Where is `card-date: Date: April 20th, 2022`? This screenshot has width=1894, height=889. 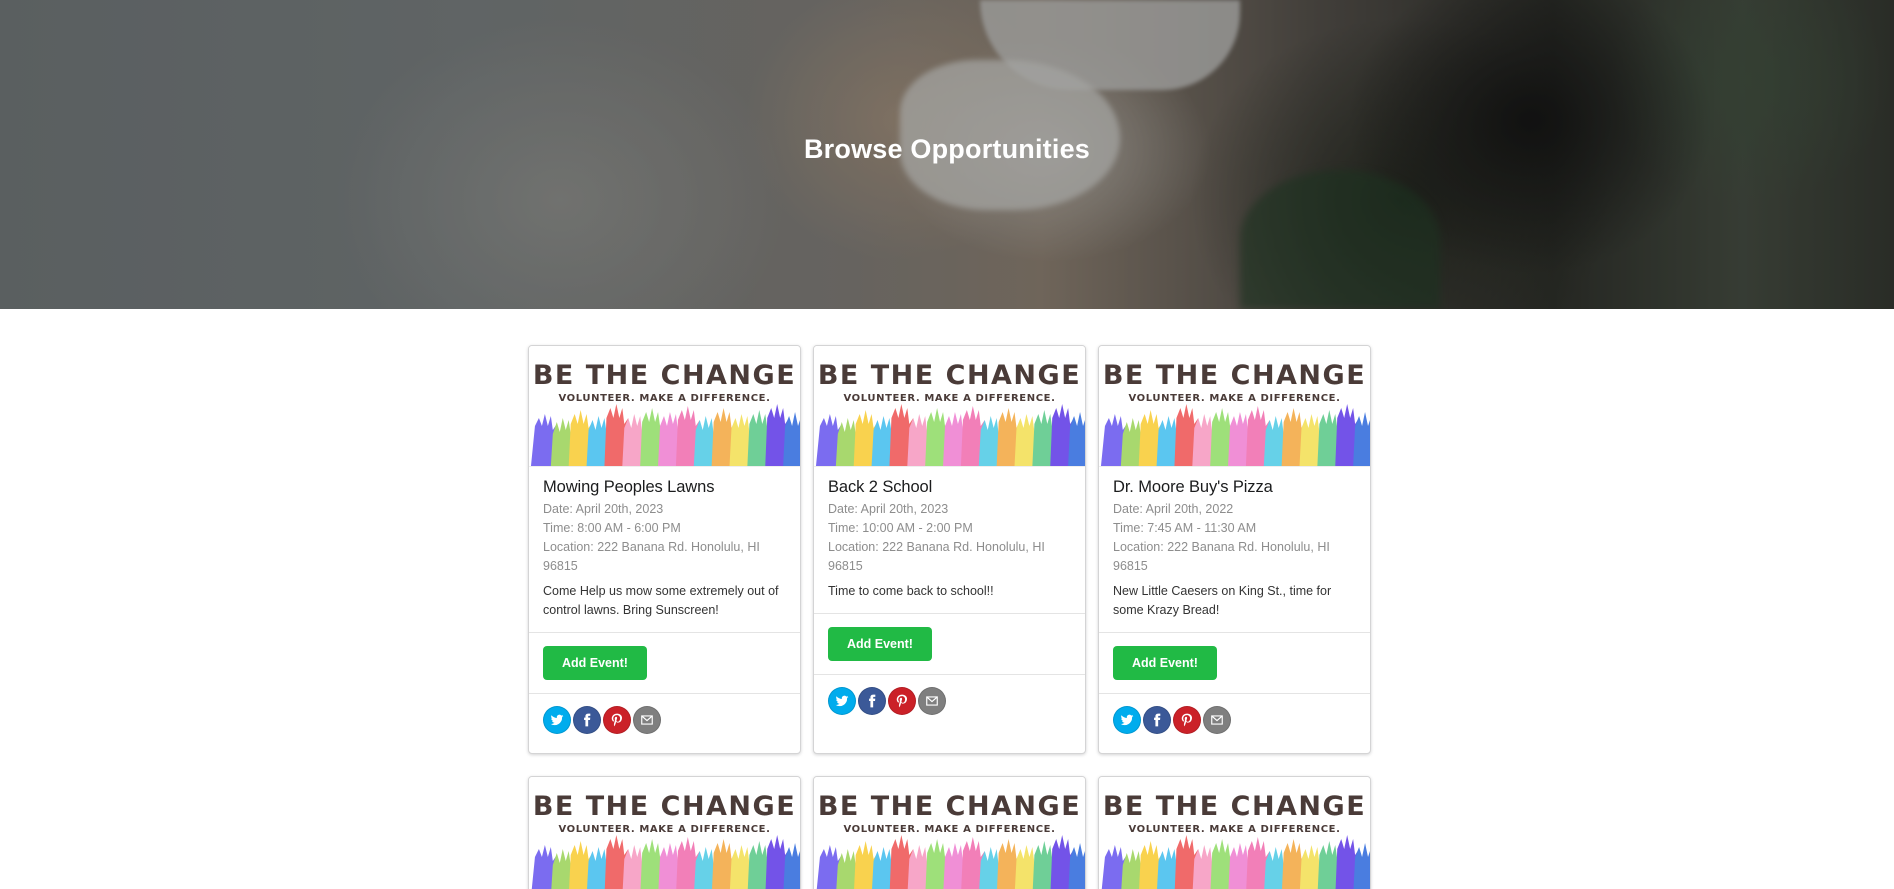
card-date: Date: April 20th, 2022 is located at coordinates (1173, 509).